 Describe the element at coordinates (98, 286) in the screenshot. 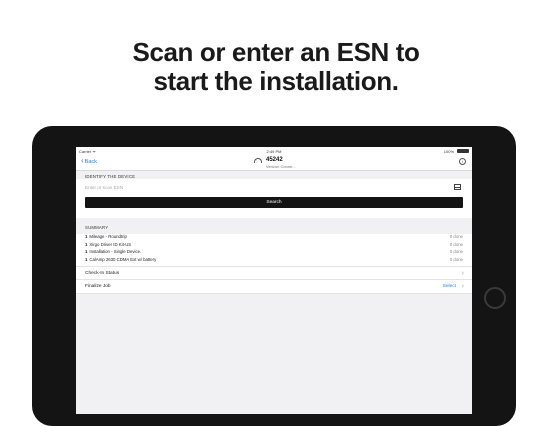

I see `finalize-job-label: Finalize Job` at that location.